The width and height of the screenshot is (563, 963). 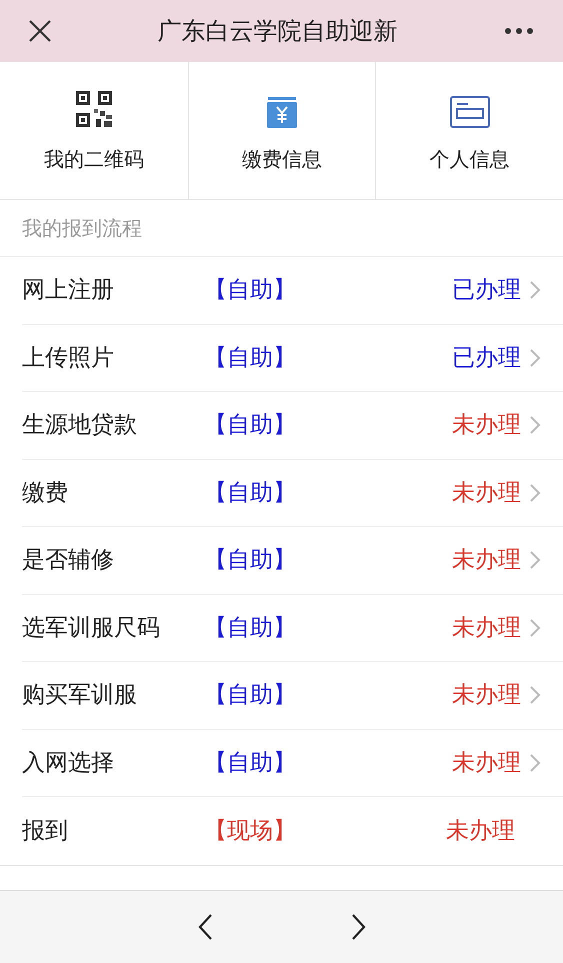 I want to click on step-name: 网上注册, so click(x=68, y=290).